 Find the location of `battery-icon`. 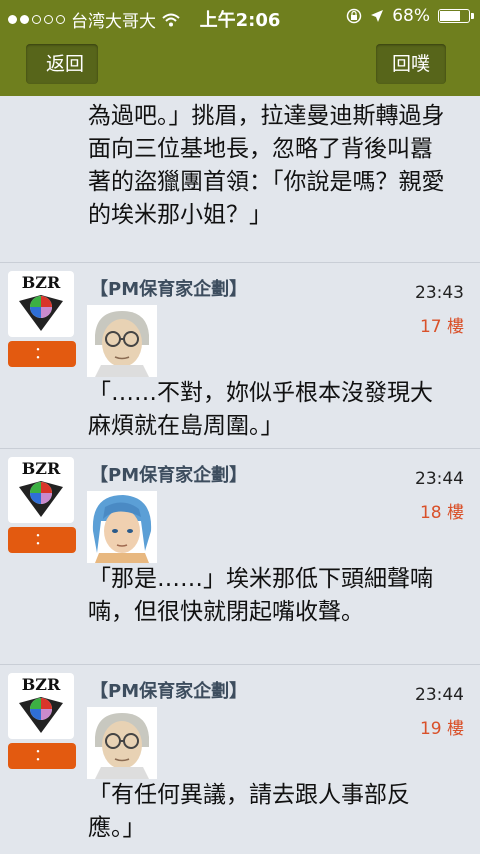

battery-icon is located at coordinates (456, 16).